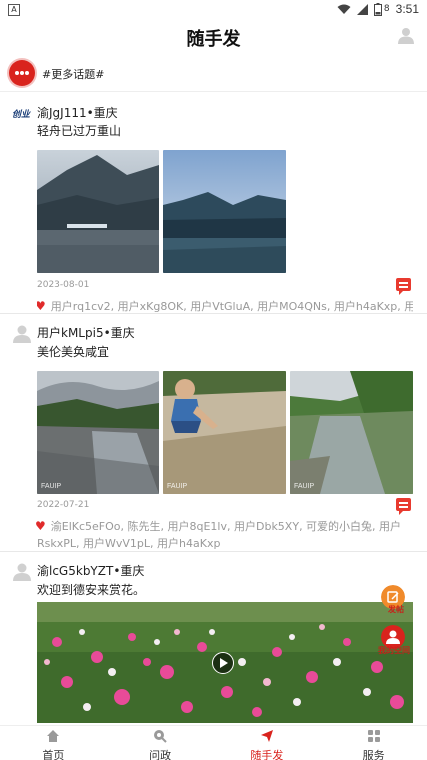  Describe the element at coordinates (63, 505) in the screenshot. I see `post-date: 2022-07-21` at that location.